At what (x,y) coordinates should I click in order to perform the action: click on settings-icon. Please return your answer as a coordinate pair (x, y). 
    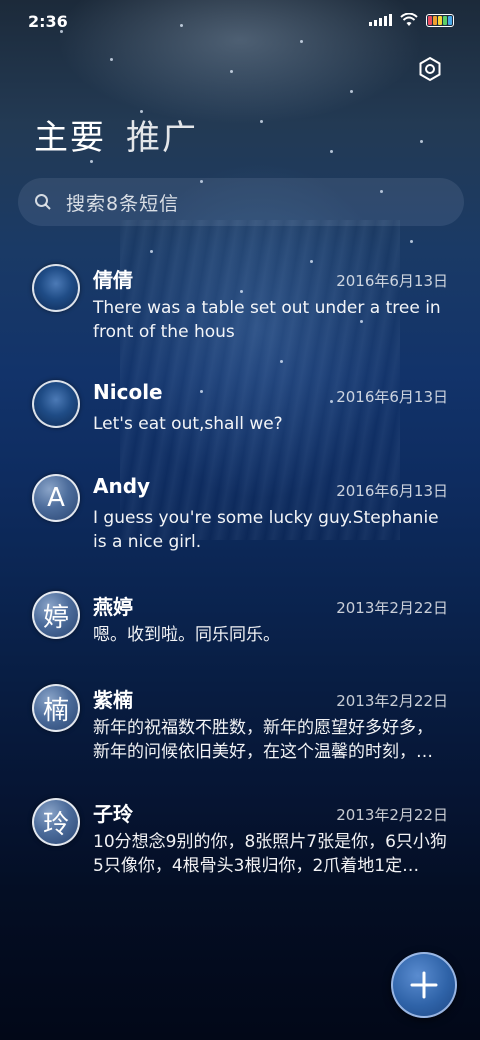
    Looking at the image, I should click on (430, 69).